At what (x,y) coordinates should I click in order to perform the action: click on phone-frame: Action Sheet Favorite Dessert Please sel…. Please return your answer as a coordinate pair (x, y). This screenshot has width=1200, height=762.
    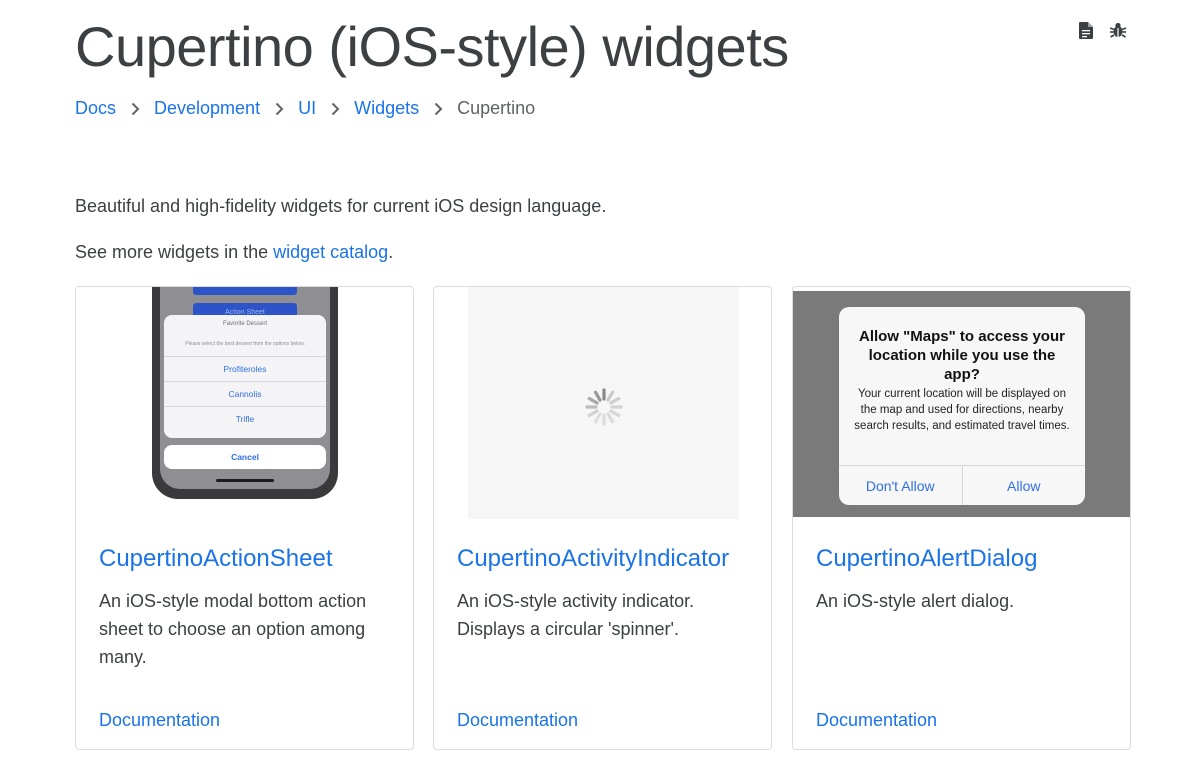
    Looking at the image, I should click on (245, 393).